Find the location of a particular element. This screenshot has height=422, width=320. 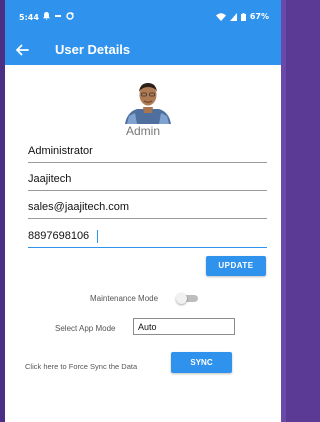

profile-name: Admin is located at coordinates (142, 131).